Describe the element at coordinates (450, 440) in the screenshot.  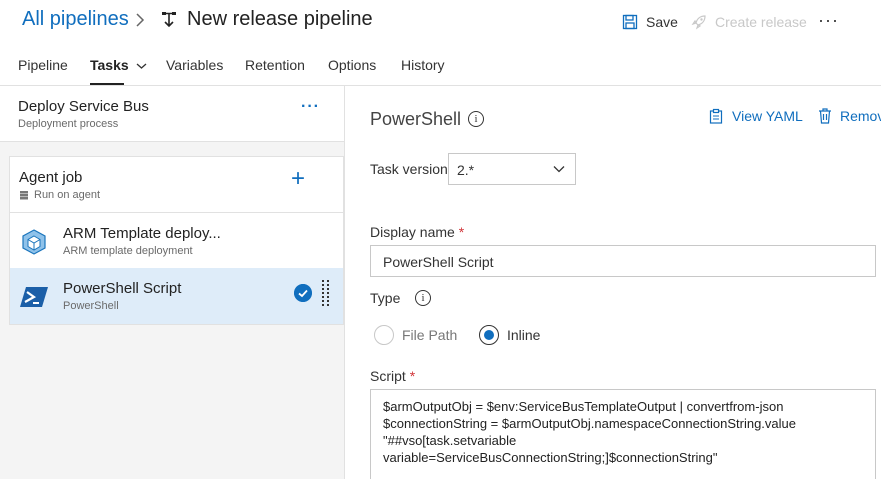
I see `script-line: "##vso[task.setvariable` at that location.